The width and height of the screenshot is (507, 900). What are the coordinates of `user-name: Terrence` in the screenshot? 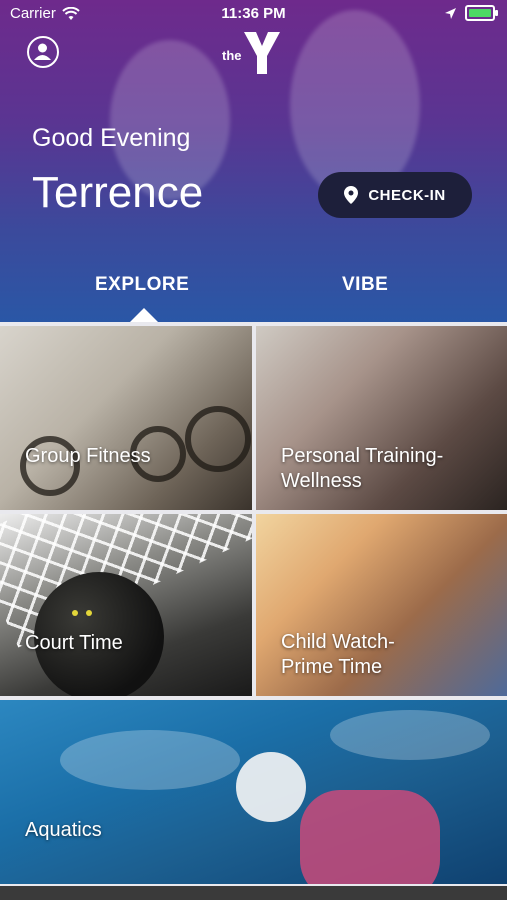 It's located at (118, 192).